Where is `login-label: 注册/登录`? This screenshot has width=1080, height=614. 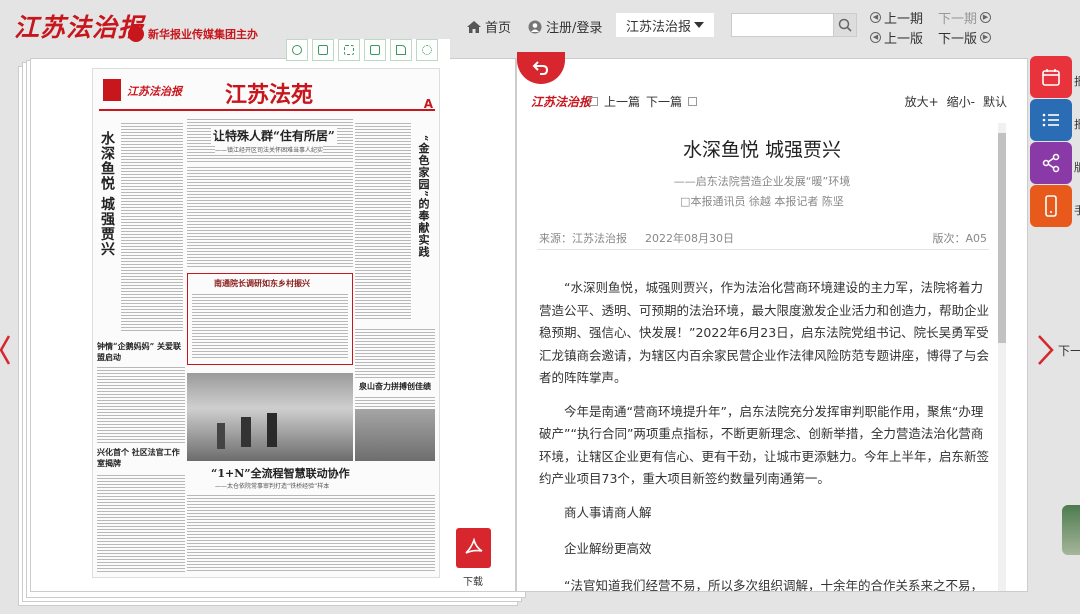 login-label: 注册/登录 is located at coordinates (574, 28).